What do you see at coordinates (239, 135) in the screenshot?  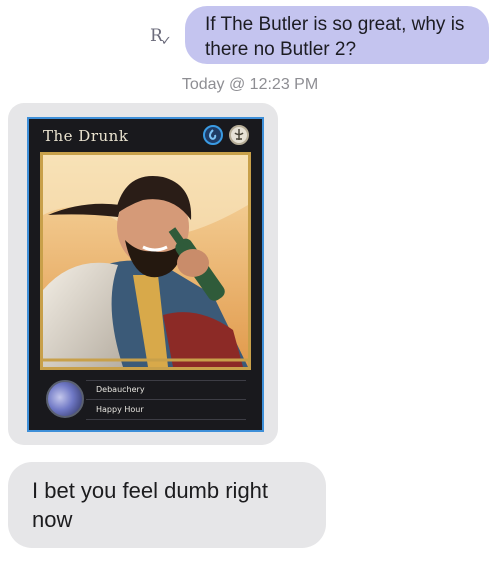 I see `spirit-icon` at bounding box center [239, 135].